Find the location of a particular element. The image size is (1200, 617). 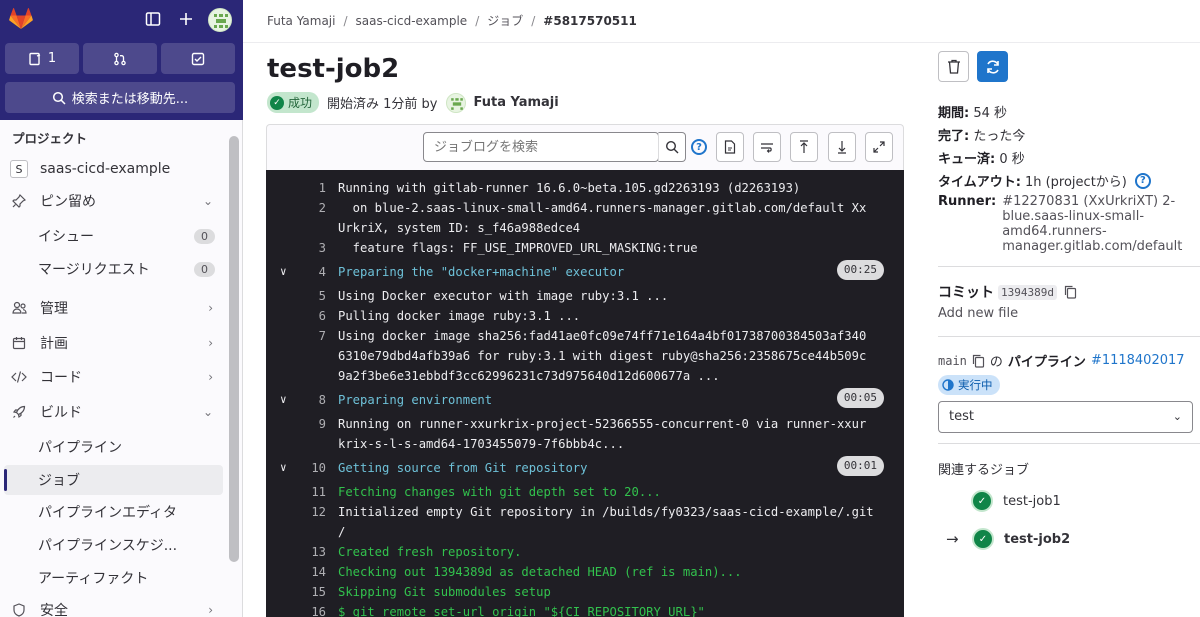

chevron-right-icon: › is located at coordinates (210, 610).